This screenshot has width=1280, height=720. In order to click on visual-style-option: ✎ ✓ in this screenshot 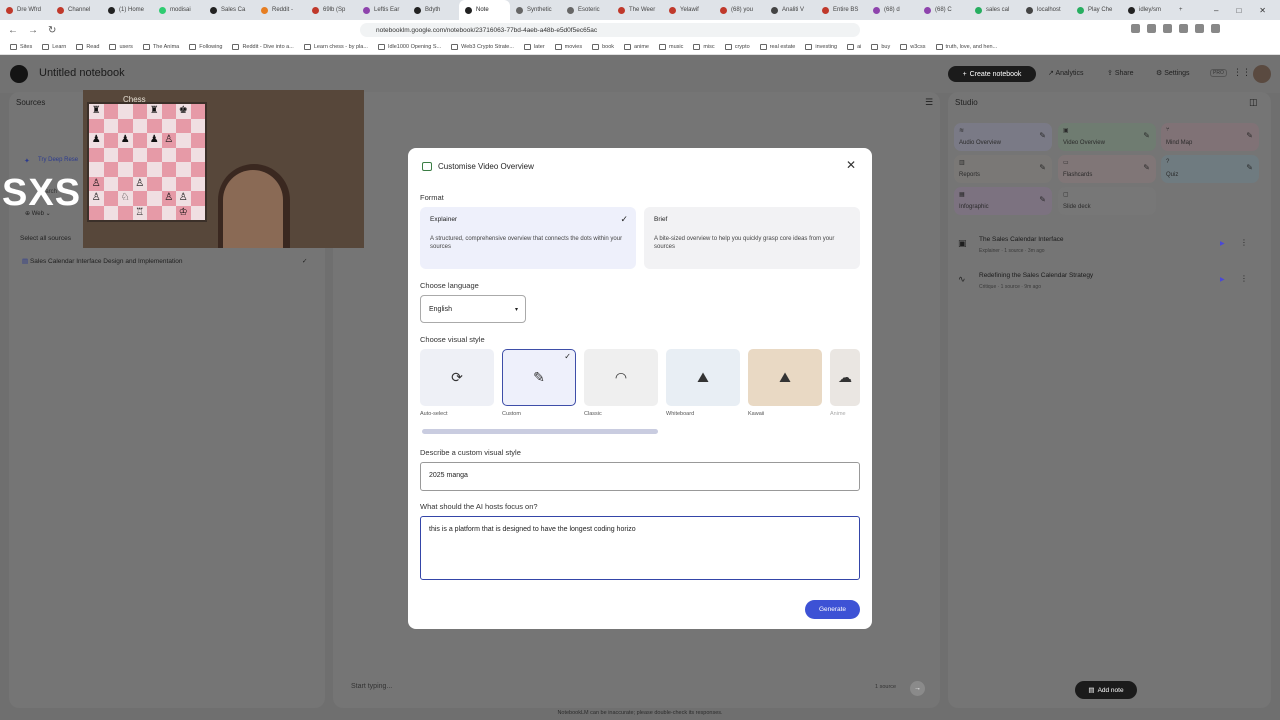, I will do `click(539, 377)`.